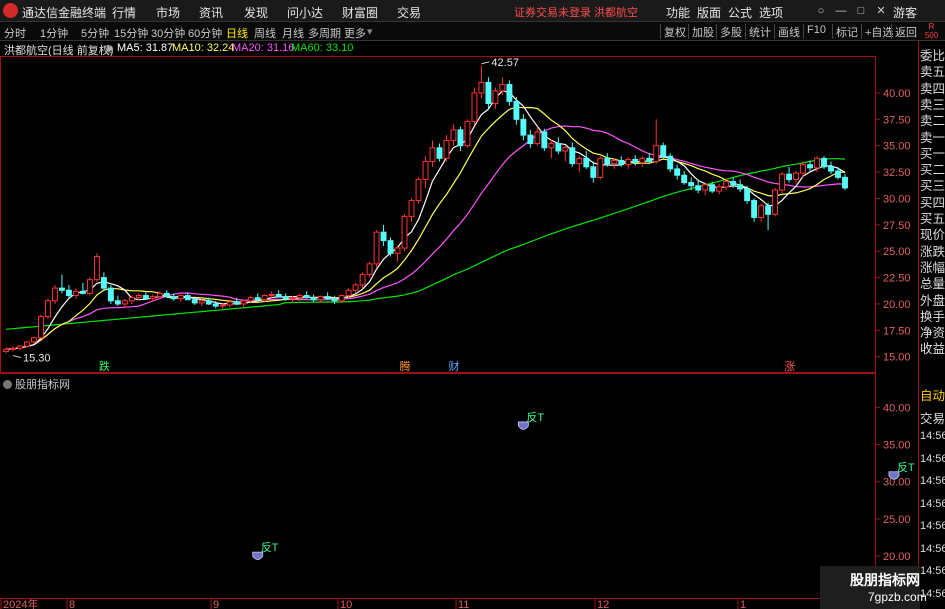 Image resolution: width=945 pixels, height=609 pixels. Describe the element at coordinates (814, 31) in the screenshot. I see `tool-f10-button: F10` at that location.